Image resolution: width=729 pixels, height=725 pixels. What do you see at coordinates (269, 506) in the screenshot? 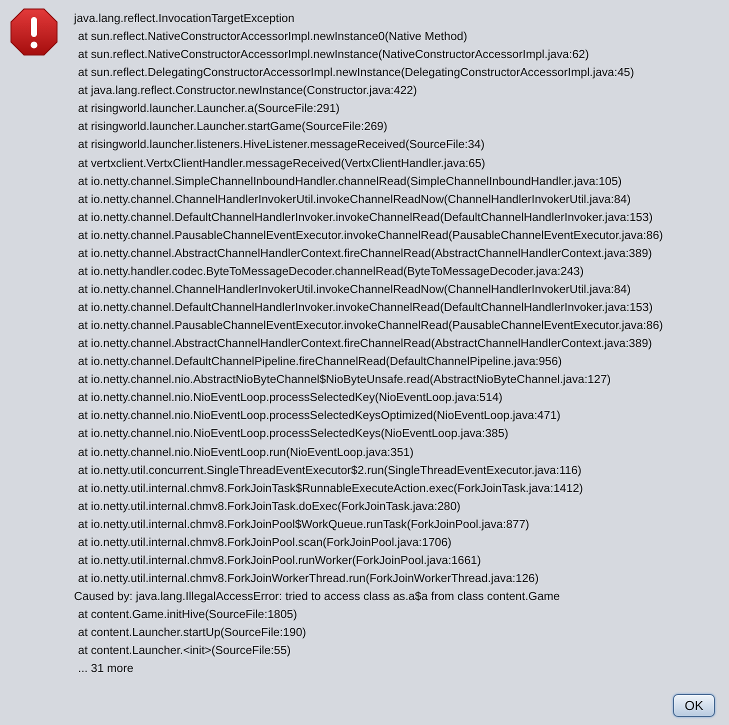
I see `stack-trace-line: at io.netty.util.internal.chmv8.ForkJoinTask.doExec(ForkJoinTask.java:280)` at bounding box center [269, 506].